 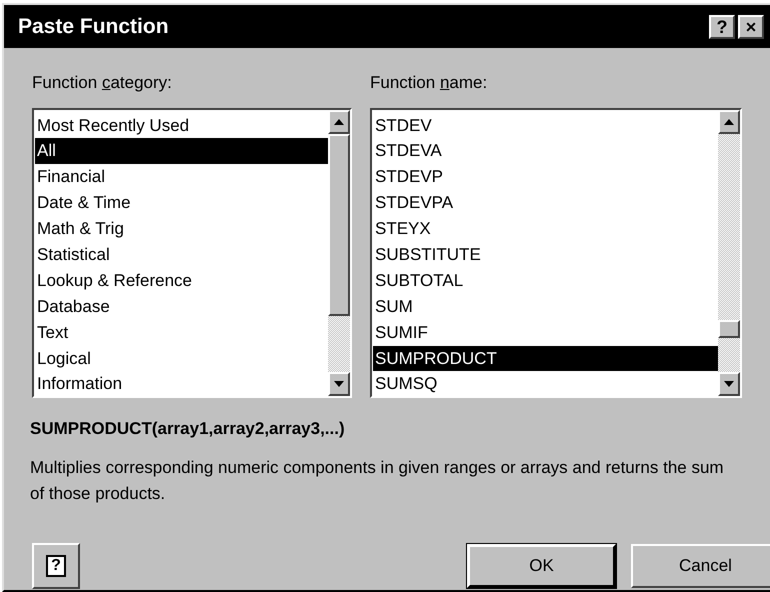 I want to click on help-title-button: ?, so click(x=722, y=26).